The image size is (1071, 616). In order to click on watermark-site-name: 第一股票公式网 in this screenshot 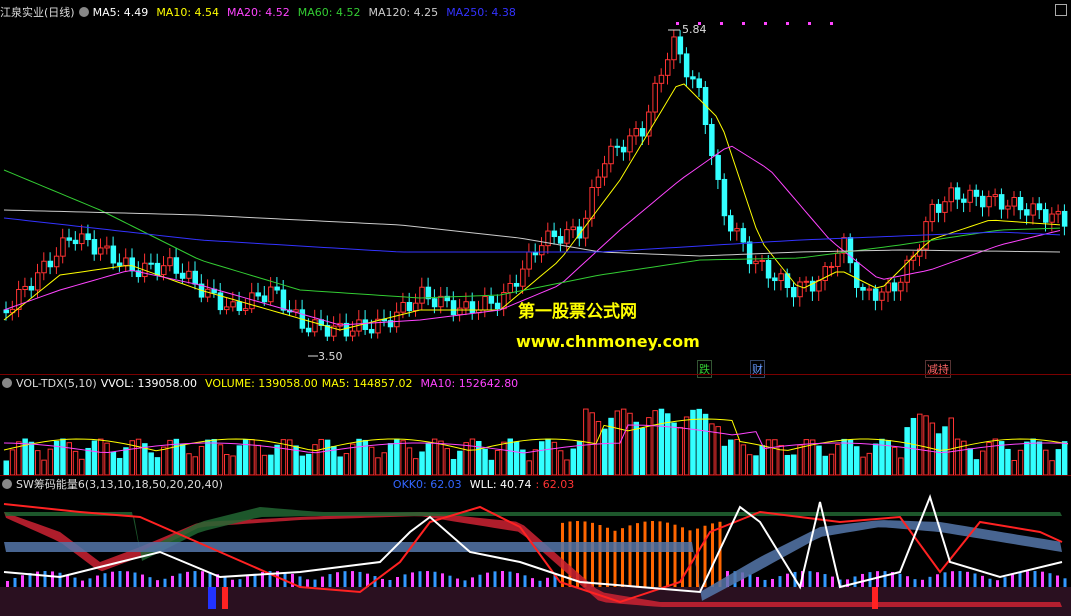, I will do `click(577, 312)`.